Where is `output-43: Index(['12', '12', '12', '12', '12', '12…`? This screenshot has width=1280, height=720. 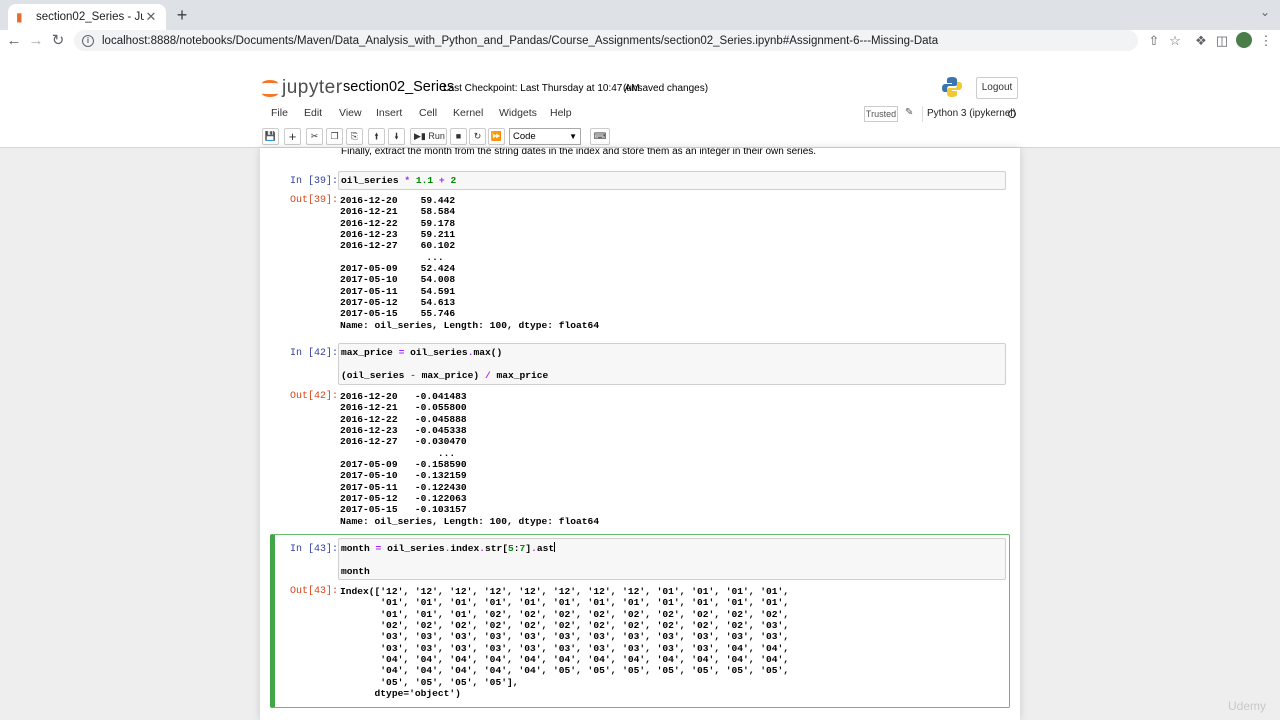 output-43: Index(['12', '12', '12', '12', '12', '12… is located at coordinates (565, 643).